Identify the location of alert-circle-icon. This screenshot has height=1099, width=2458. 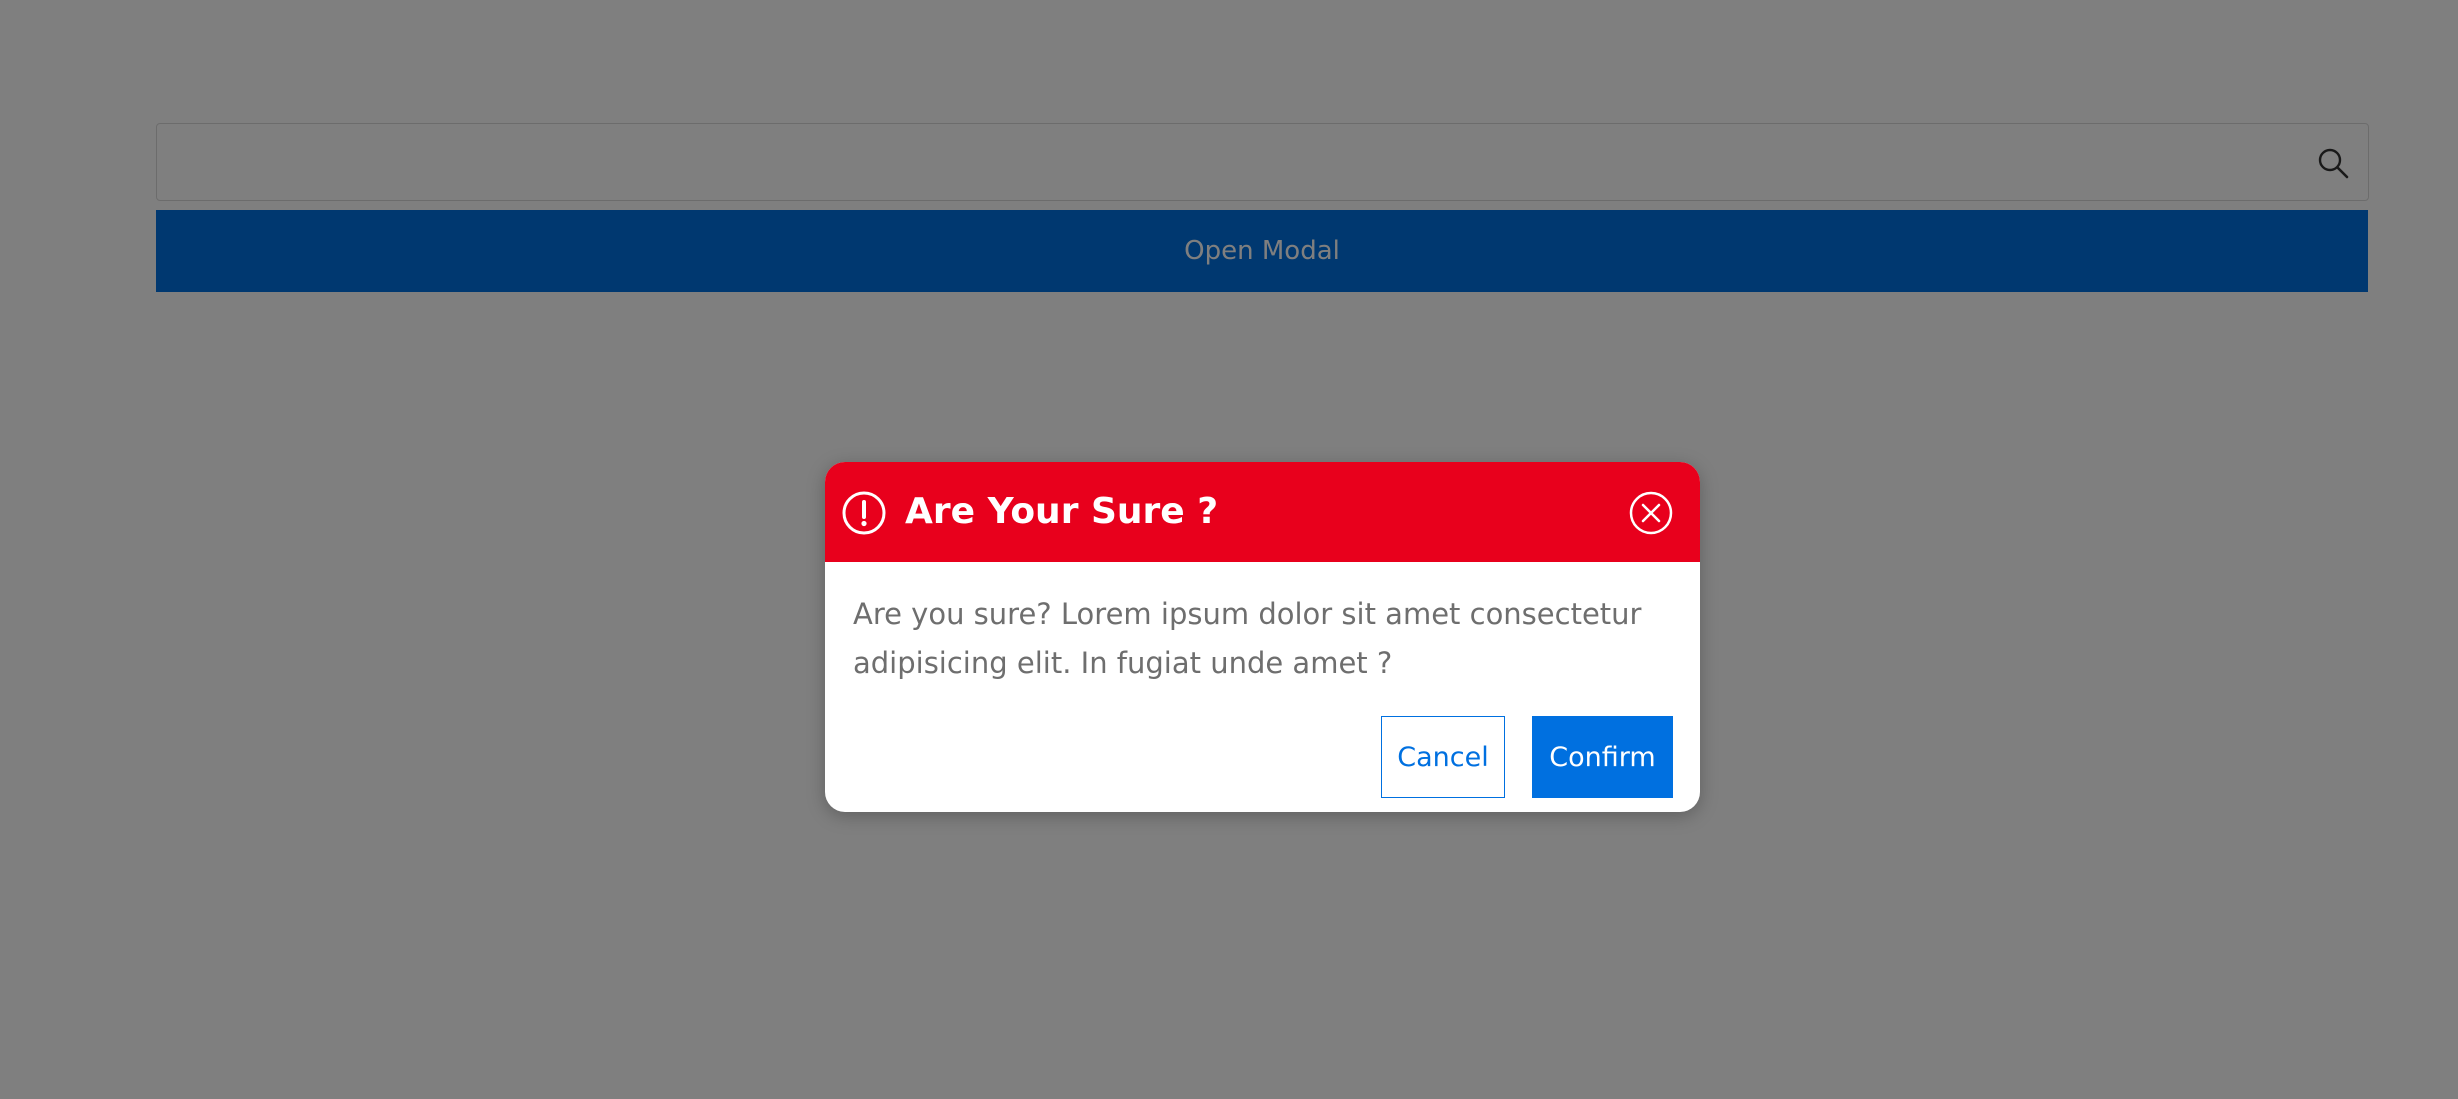
(864, 513).